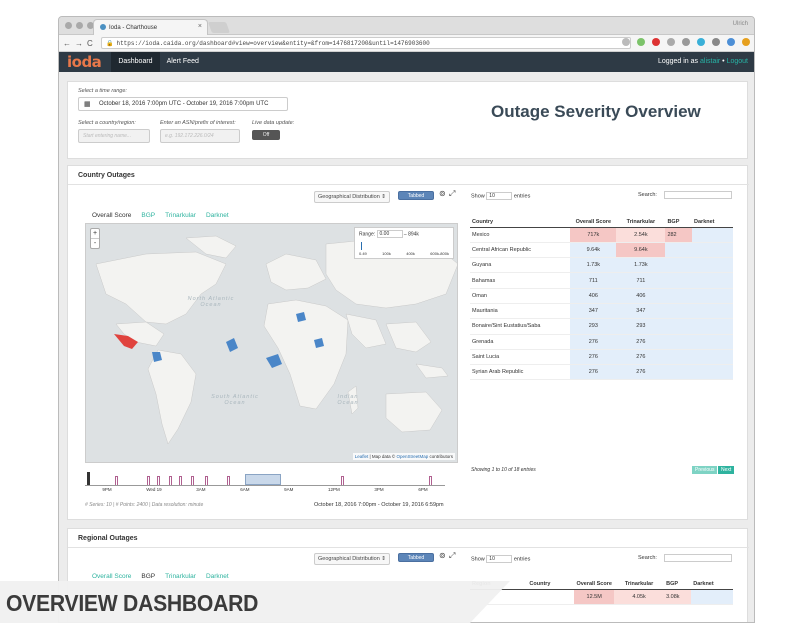 The image size is (788, 623). Describe the element at coordinates (601, 311) in the screenshot. I see `table-row: Mauritania 347 347` at that location.